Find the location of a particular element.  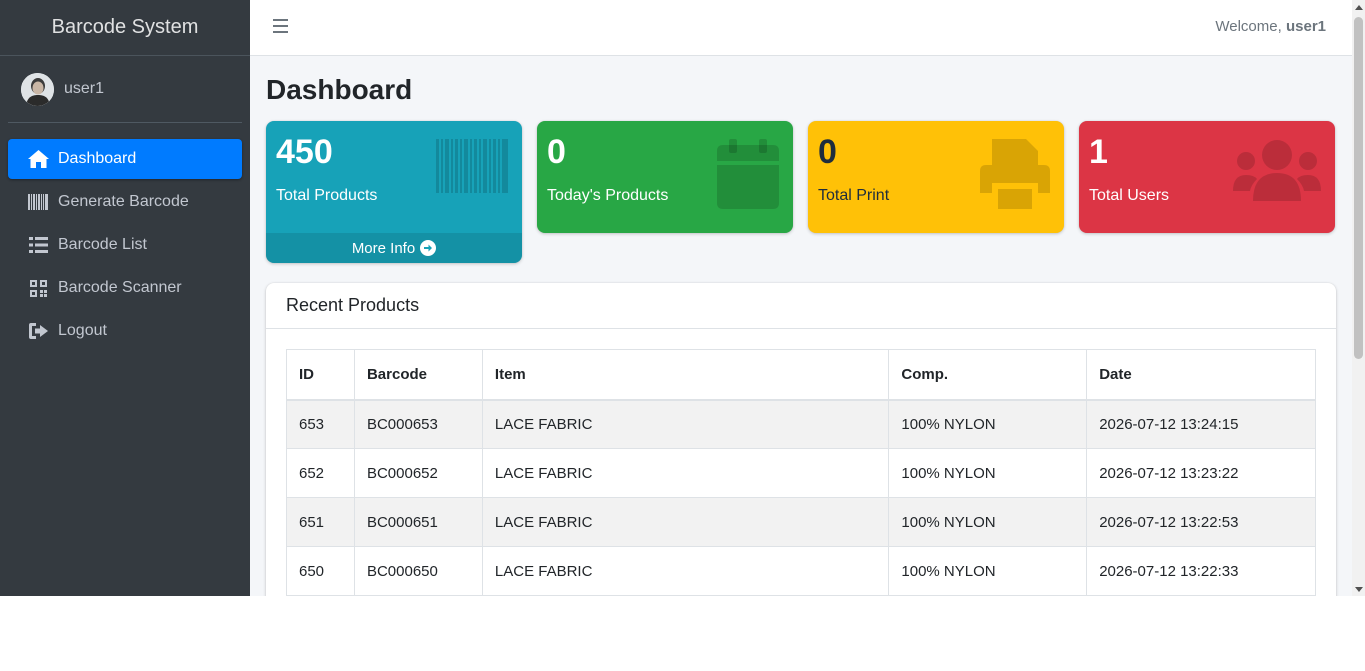

avatar is located at coordinates (37, 89).